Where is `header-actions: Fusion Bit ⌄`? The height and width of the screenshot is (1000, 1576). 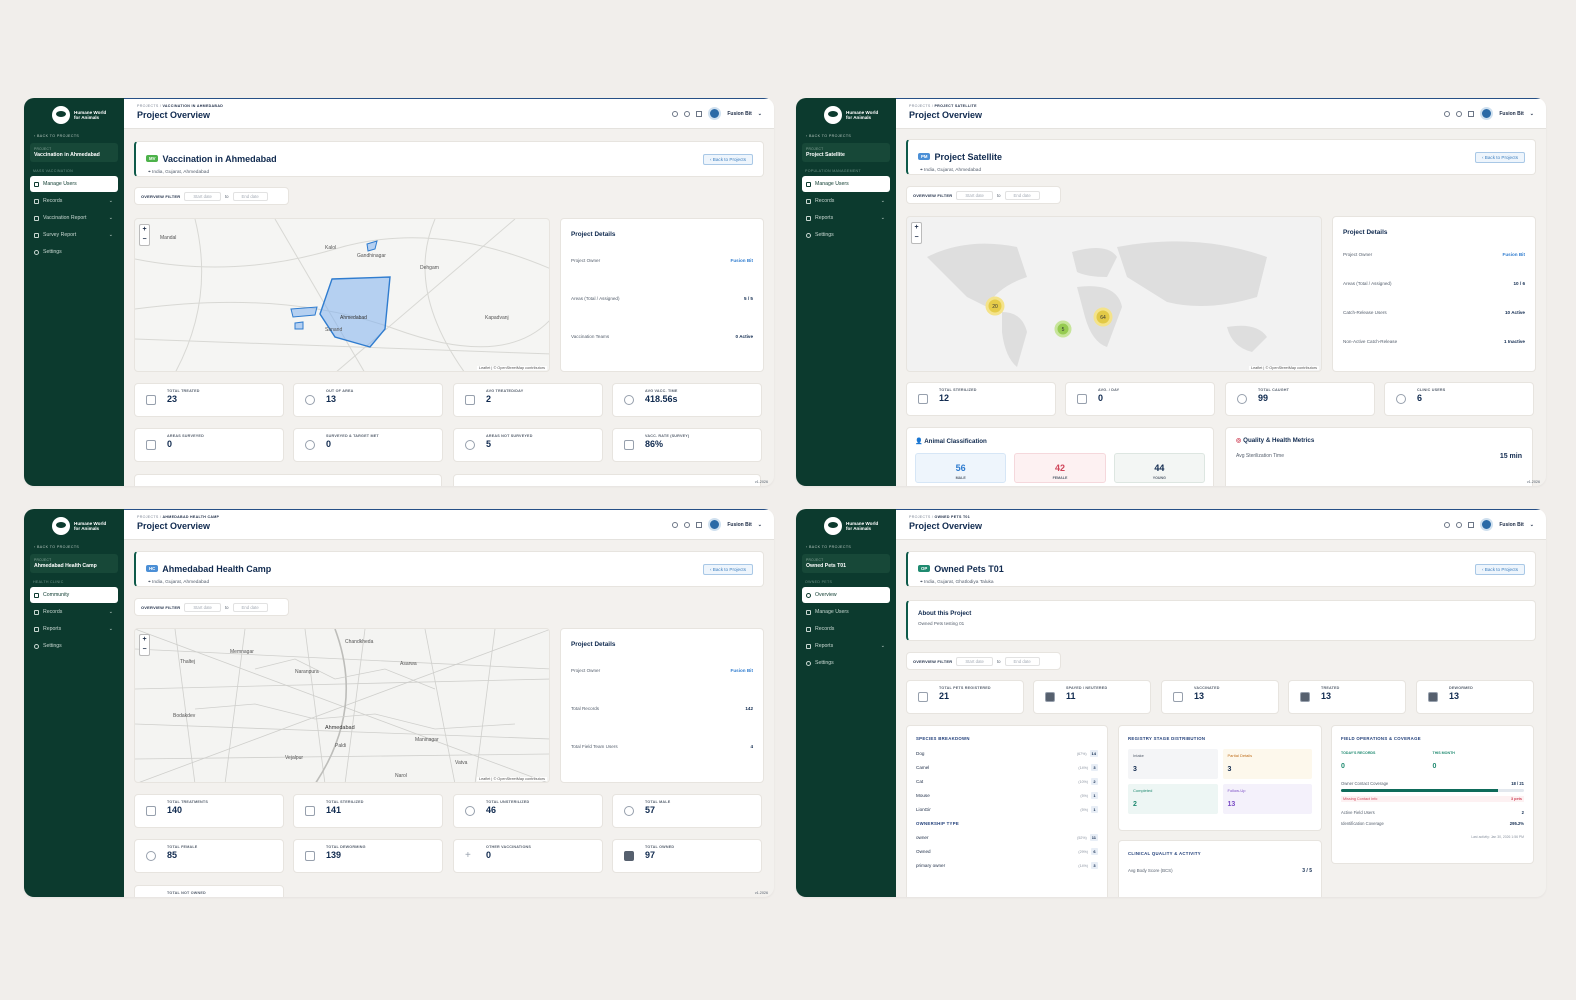
header-actions: Fusion Bit ⌄ is located at coordinates (1489, 113).